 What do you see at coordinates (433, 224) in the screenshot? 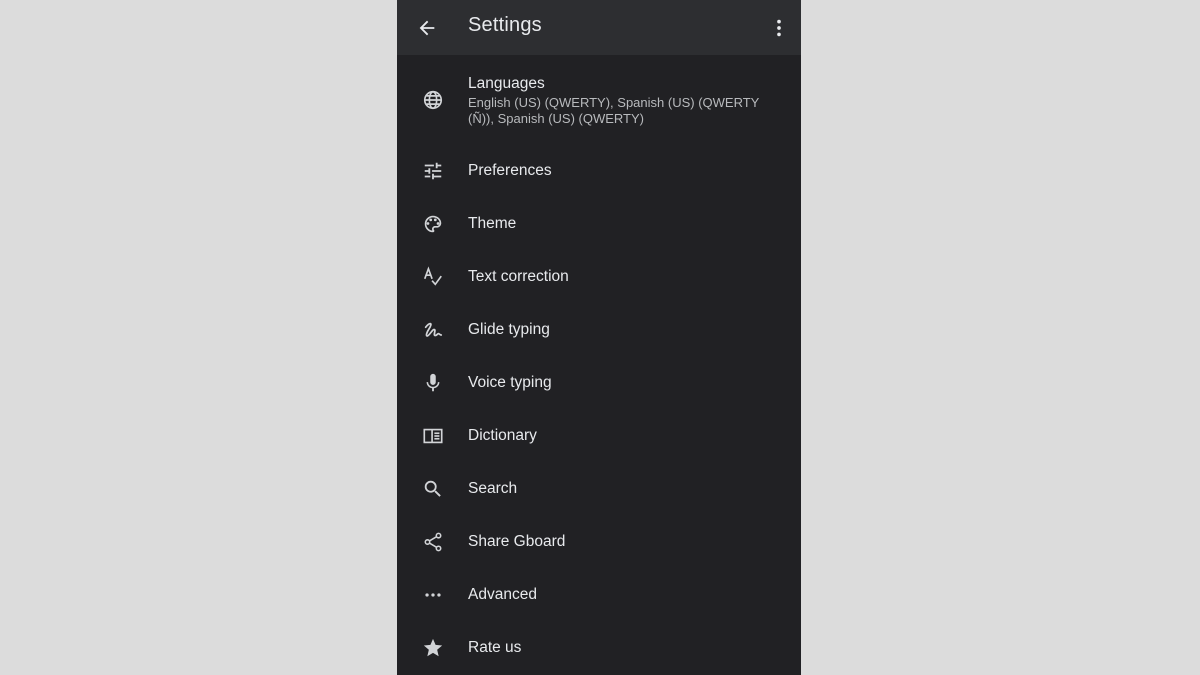
I see `palette-icon` at bounding box center [433, 224].